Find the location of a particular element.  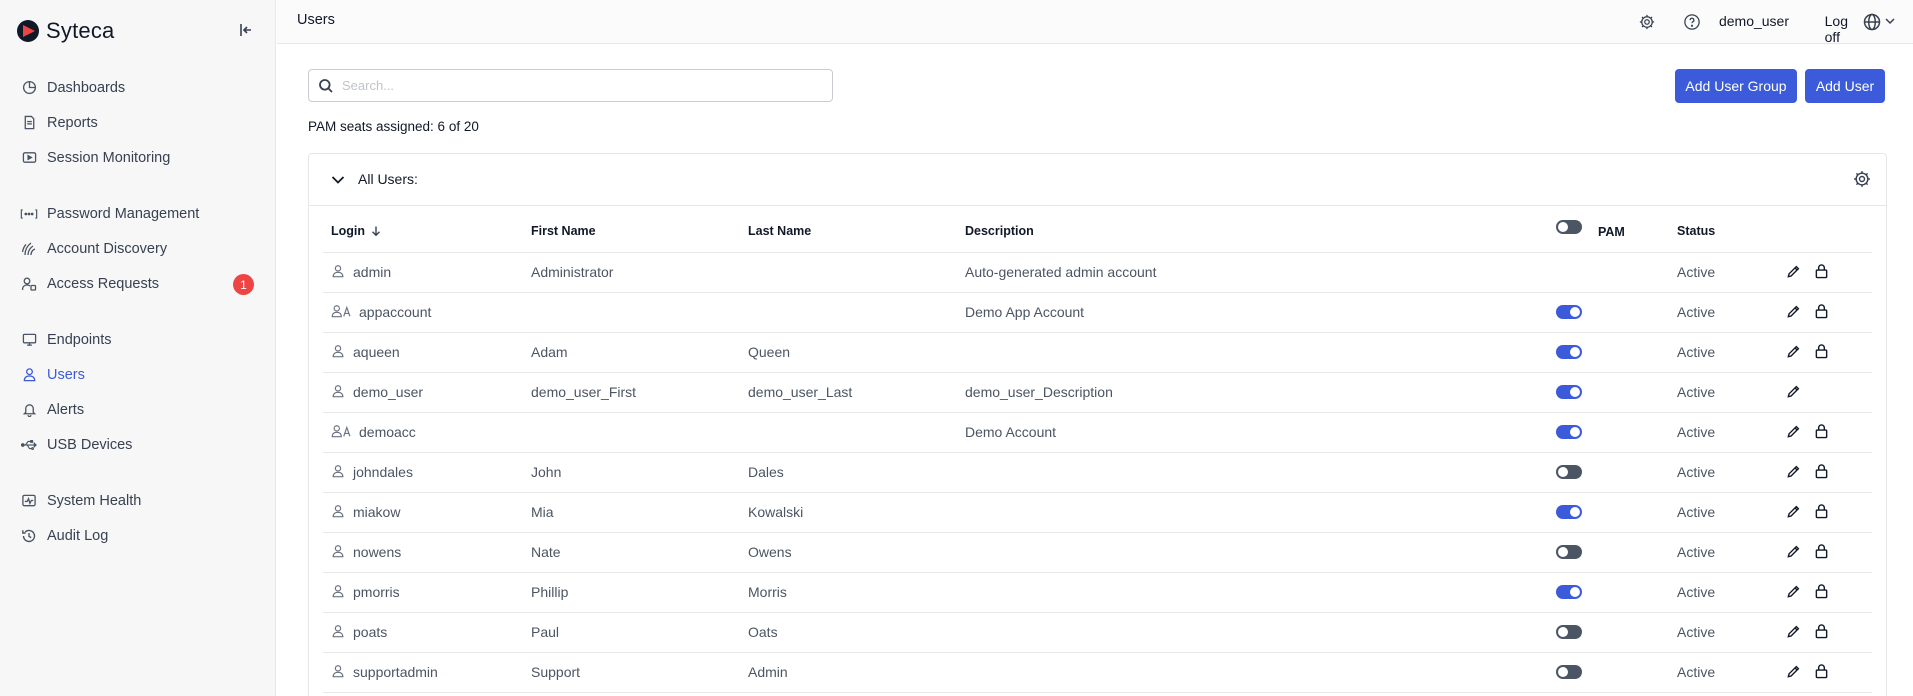

column-first-name-header: First Name is located at coordinates (563, 231).